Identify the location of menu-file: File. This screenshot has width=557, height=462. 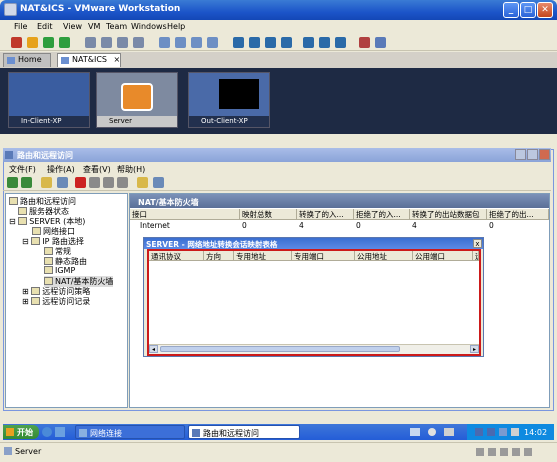
(20, 26).